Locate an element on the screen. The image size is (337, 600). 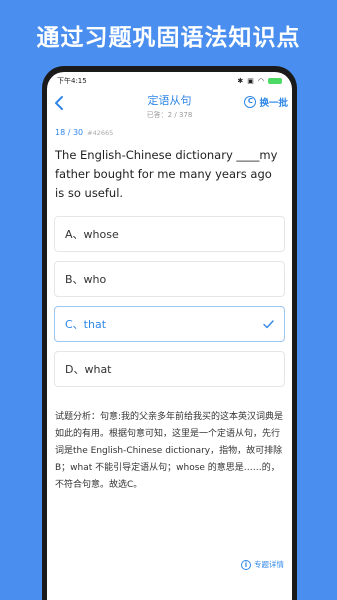
status-time: 下午4:15 is located at coordinates (72, 81).